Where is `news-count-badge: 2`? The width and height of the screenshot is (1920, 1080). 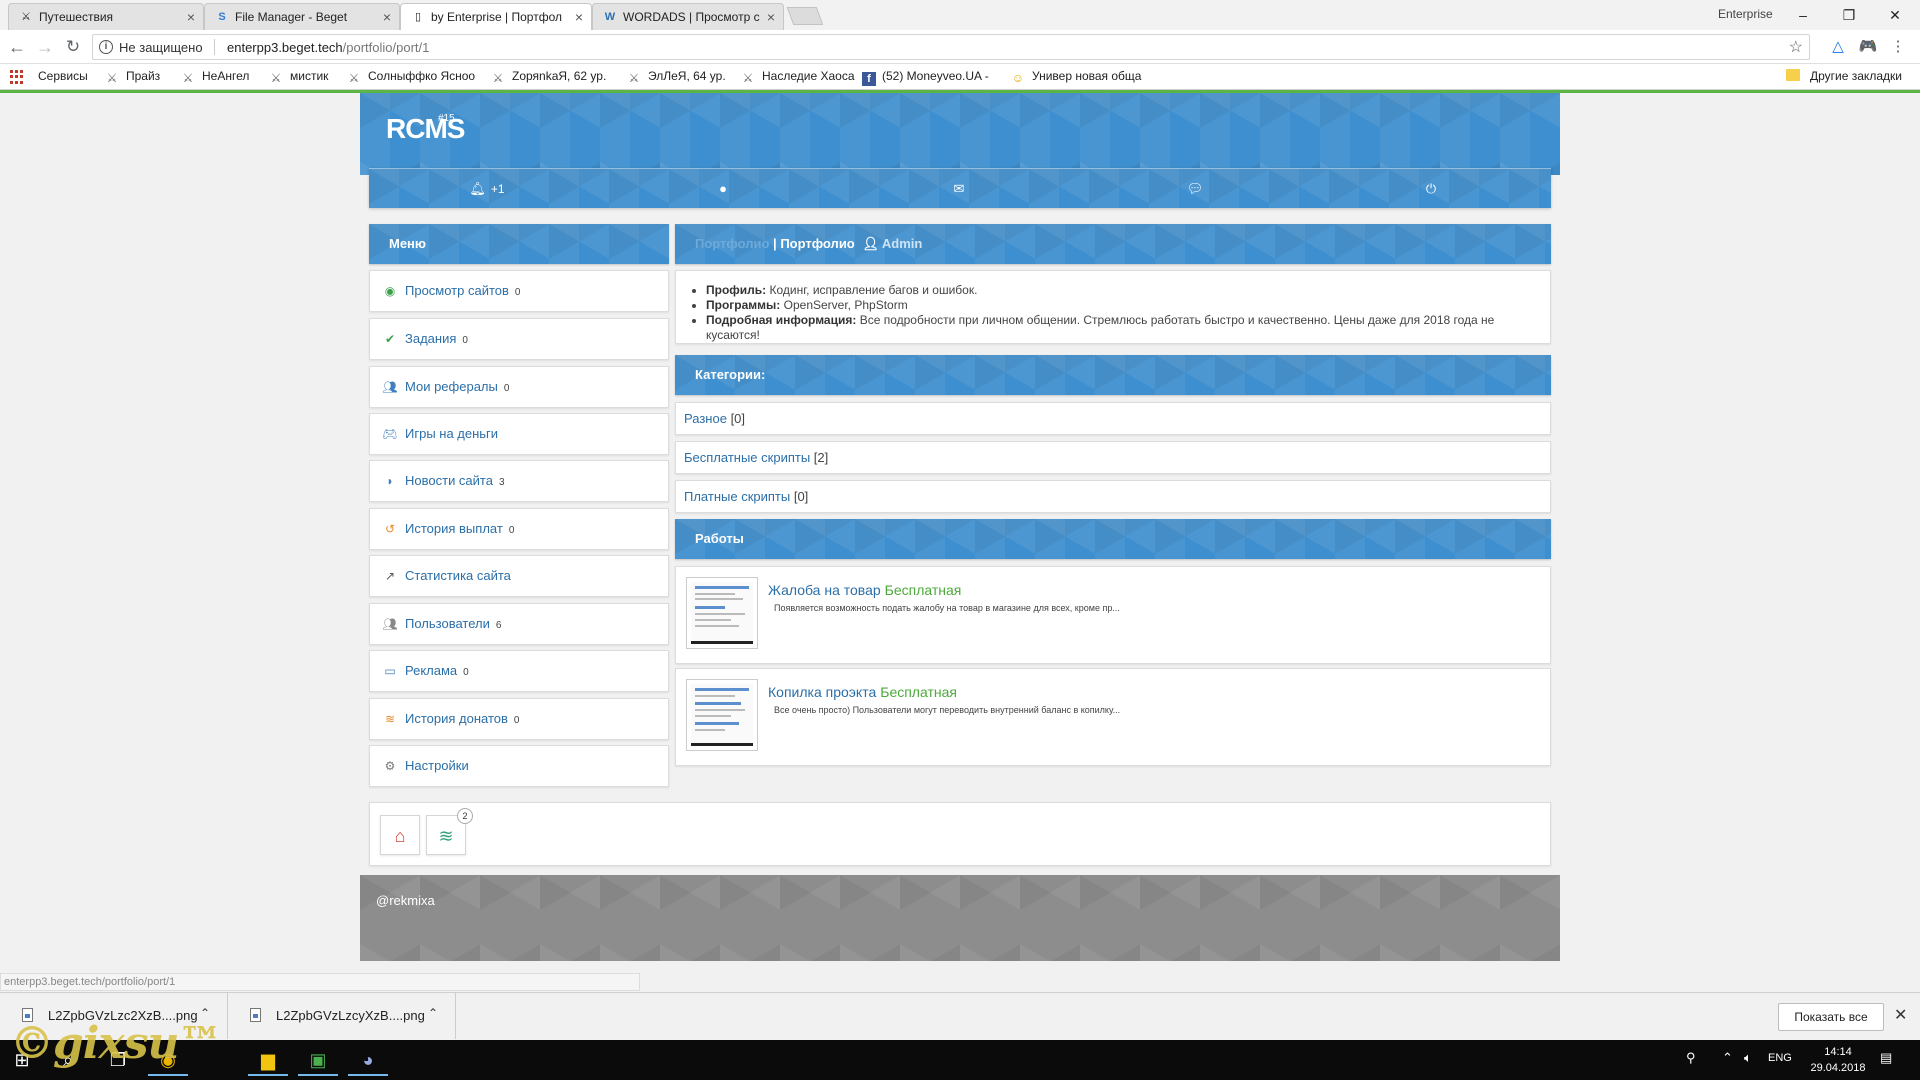 news-count-badge: 2 is located at coordinates (465, 816).